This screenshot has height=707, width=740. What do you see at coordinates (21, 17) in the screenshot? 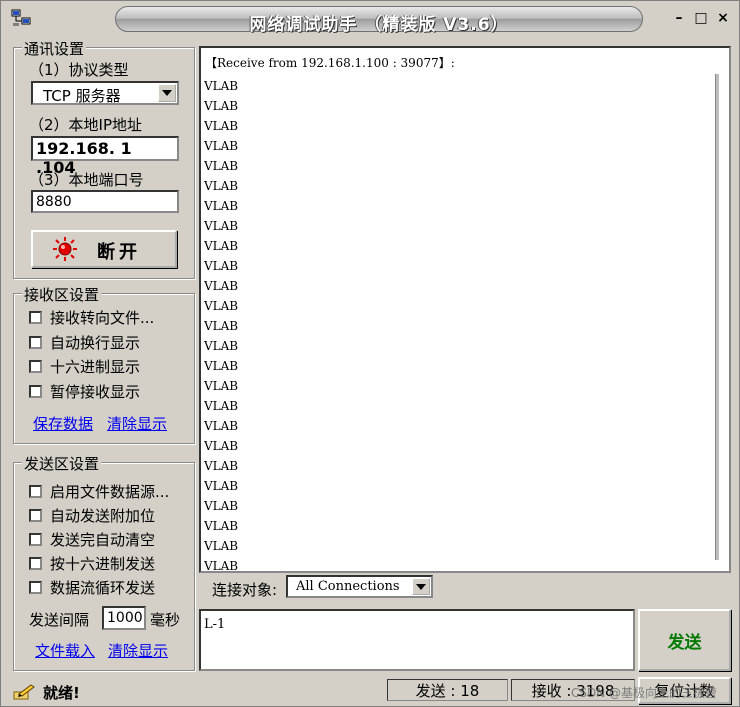
I see `network-app-icon` at bounding box center [21, 17].